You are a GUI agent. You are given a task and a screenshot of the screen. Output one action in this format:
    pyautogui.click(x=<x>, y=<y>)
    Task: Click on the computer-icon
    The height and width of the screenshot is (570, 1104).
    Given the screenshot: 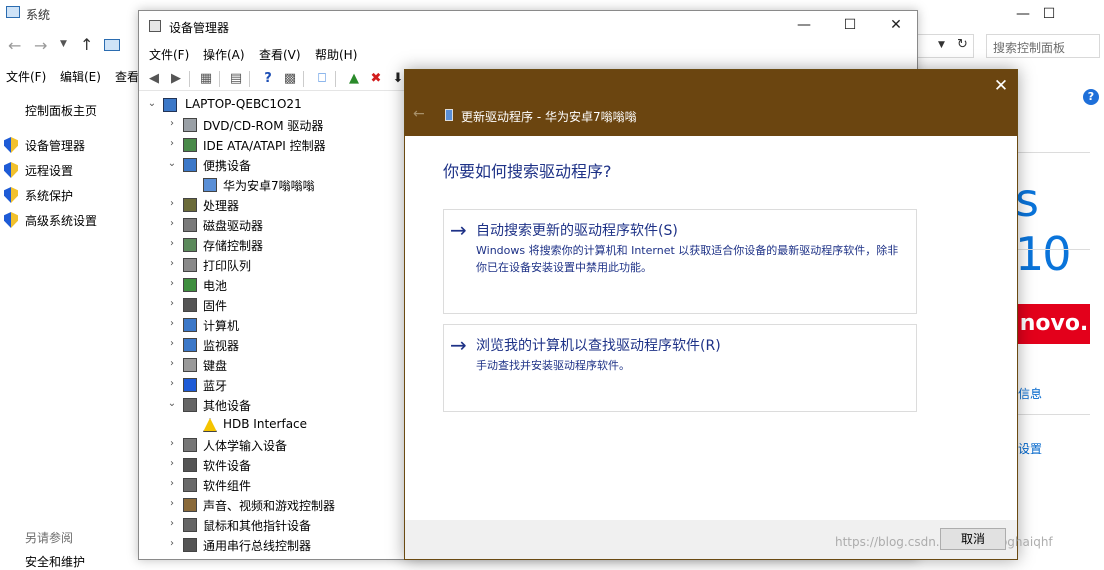 What is the action you would take?
    pyautogui.click(x=170, y=105)
    